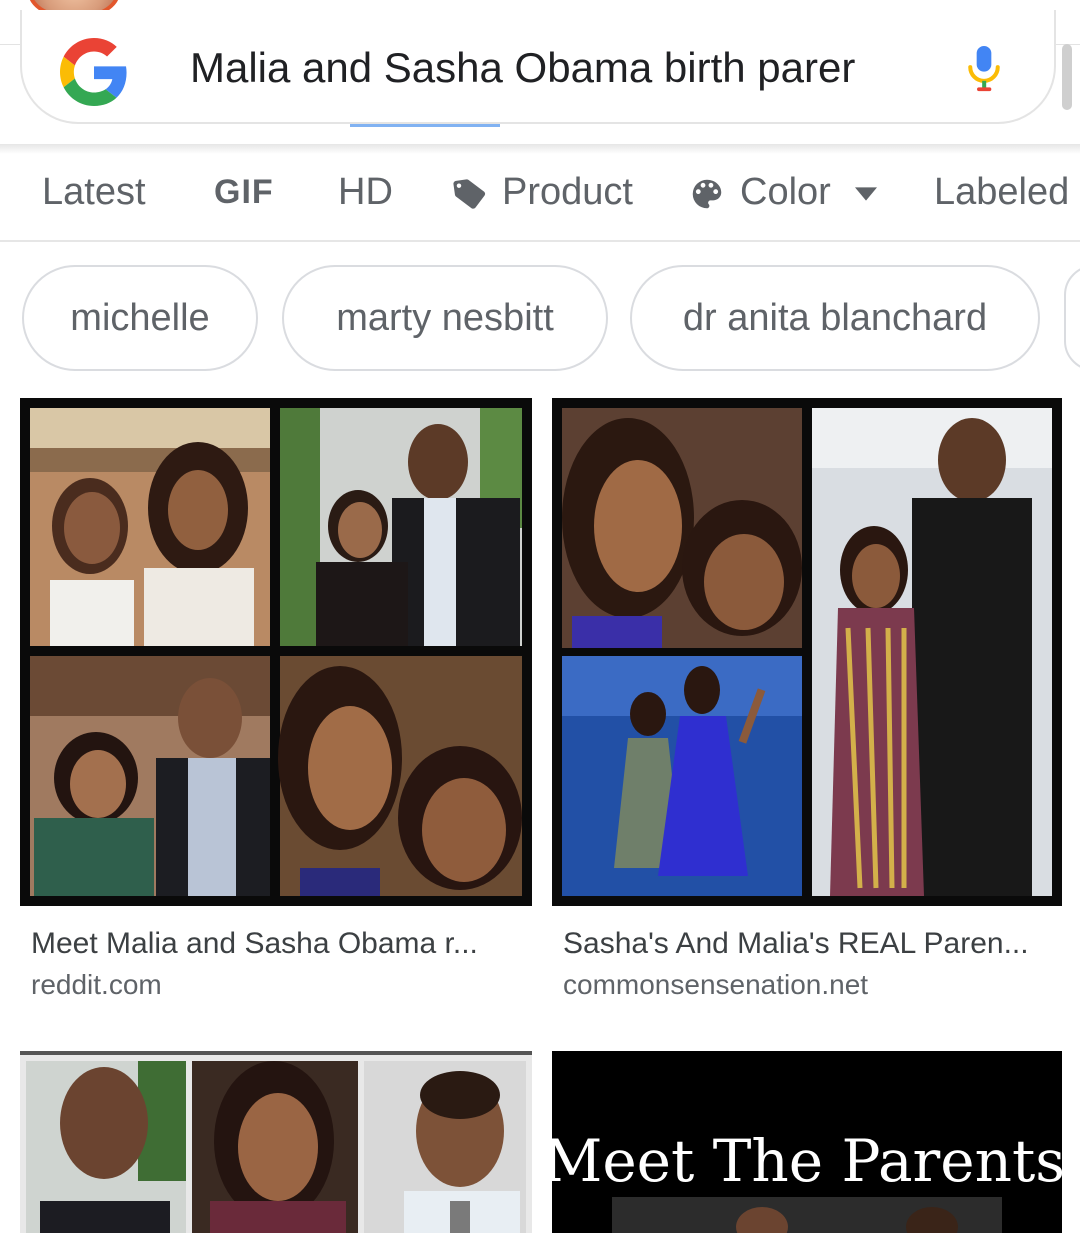  I want to click on filter-product-label: Product, so click(567, 192).